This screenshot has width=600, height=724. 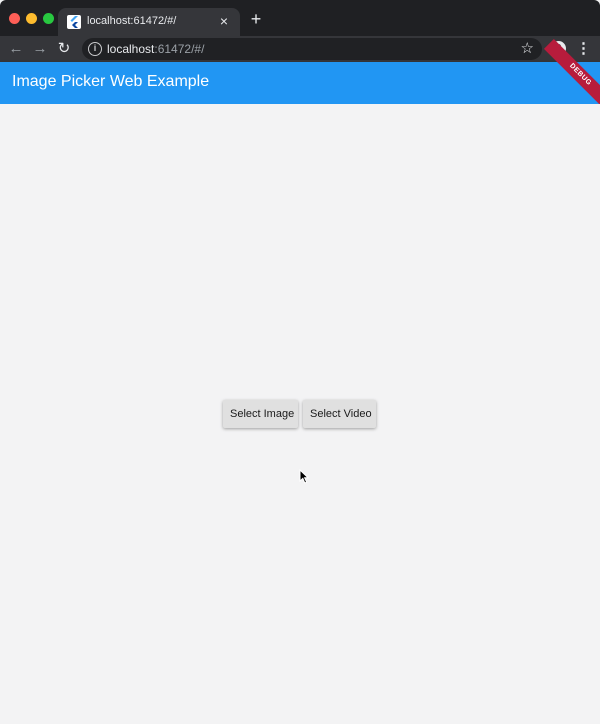 I want to click on app-title: Image Picker Web Example, so click(x=111, y=81).